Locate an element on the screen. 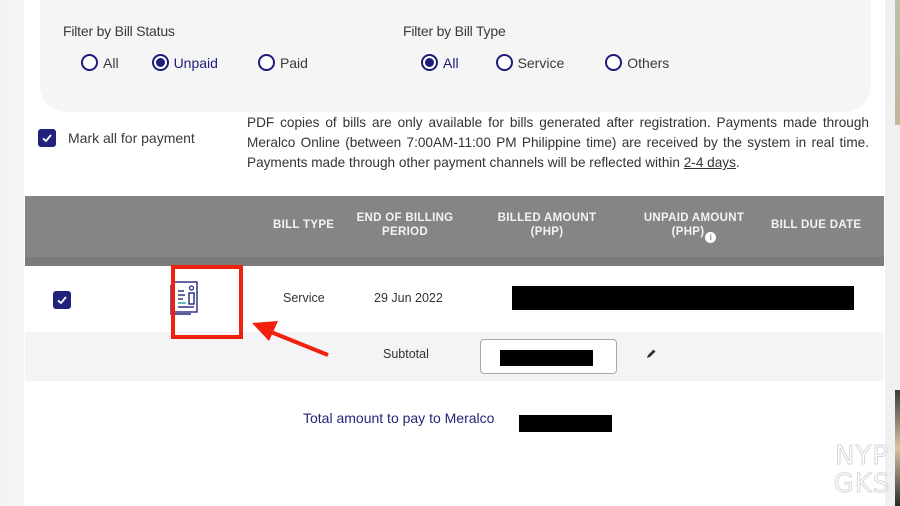 The image size is (900, 506). type-radio-service: Service is located at coordinates (530, 62).